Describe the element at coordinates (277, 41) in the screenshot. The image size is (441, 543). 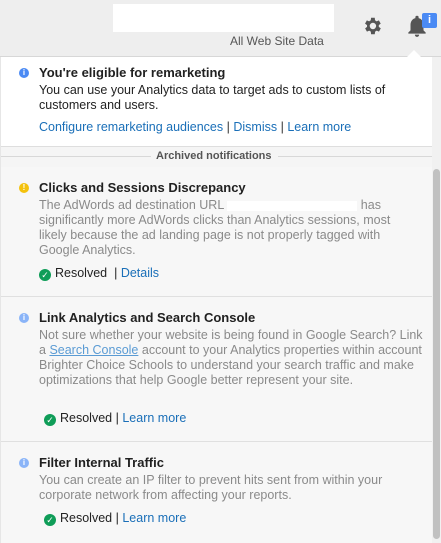
I see `account-view-label: All Web Site Data` at that location.